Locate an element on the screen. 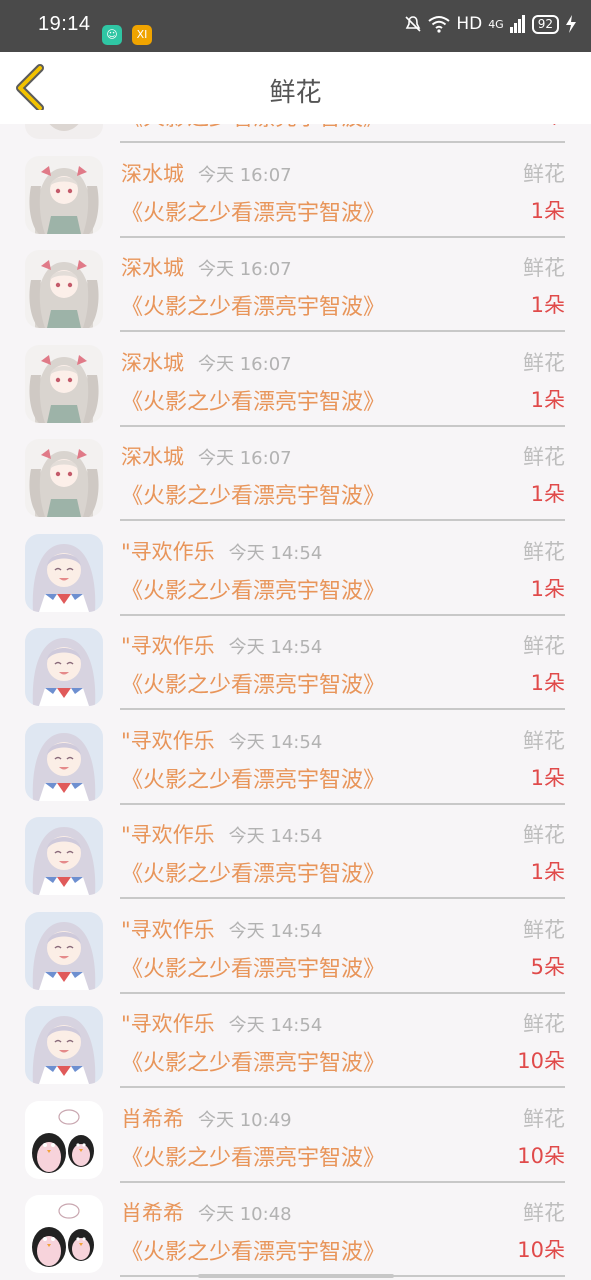 The height and width of the screenshot is (1280, 591). top-nav-bar: 鲜花 is located at coordinates (295, 88).